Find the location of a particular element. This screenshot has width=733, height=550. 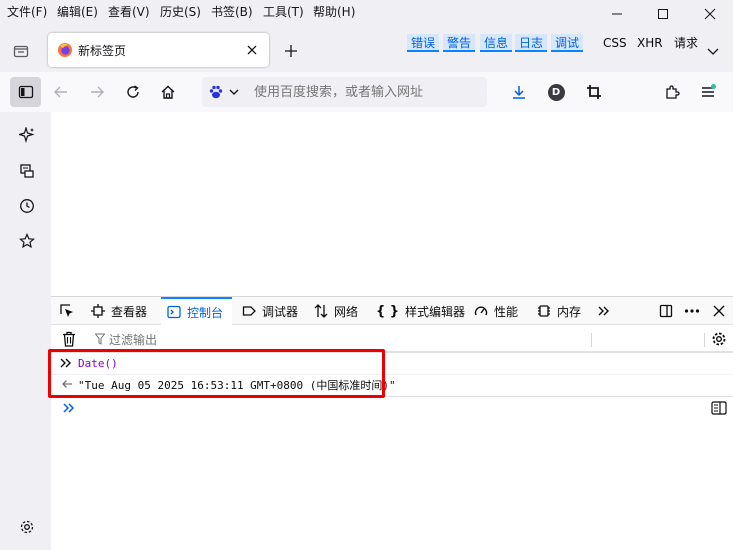

filter-output-field: 过滤输出 is located at coordinates (126, 339).